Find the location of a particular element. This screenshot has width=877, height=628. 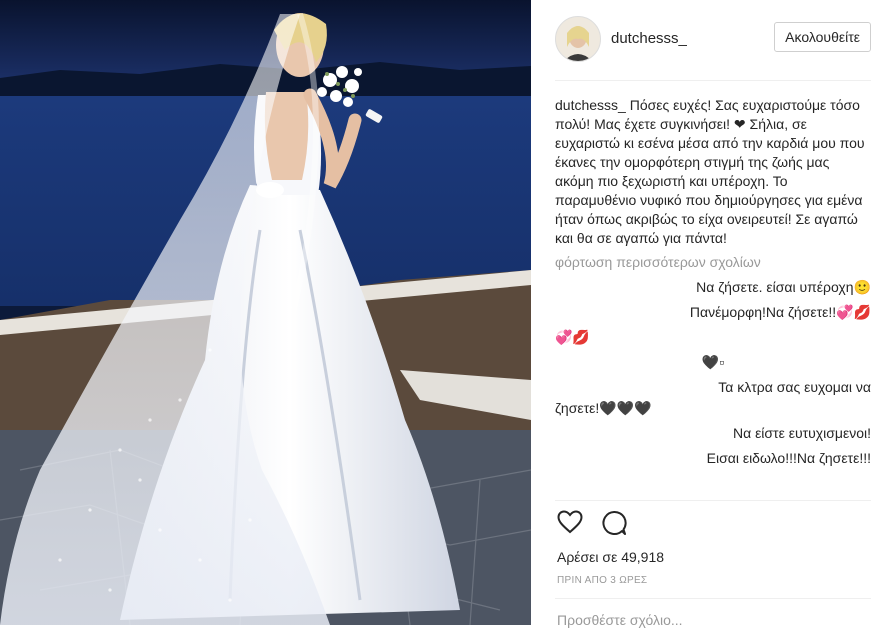

post-header: dutchesss_ Ακολουθείτε is located at coordinates (713, 39).